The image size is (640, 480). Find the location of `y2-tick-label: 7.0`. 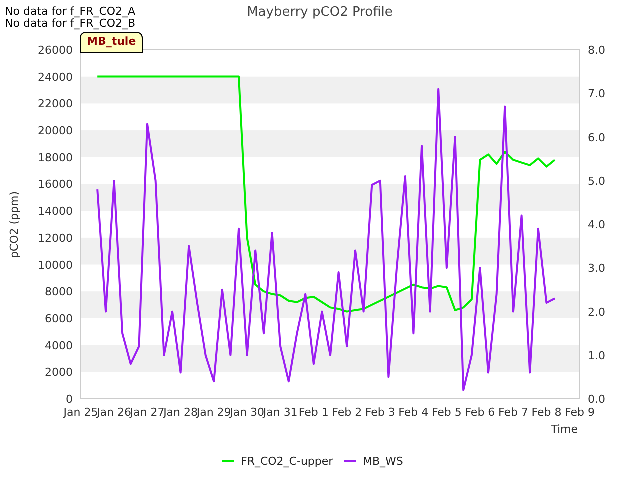

y2-tick-label: 7.0 is located at coordinates (597, 94).